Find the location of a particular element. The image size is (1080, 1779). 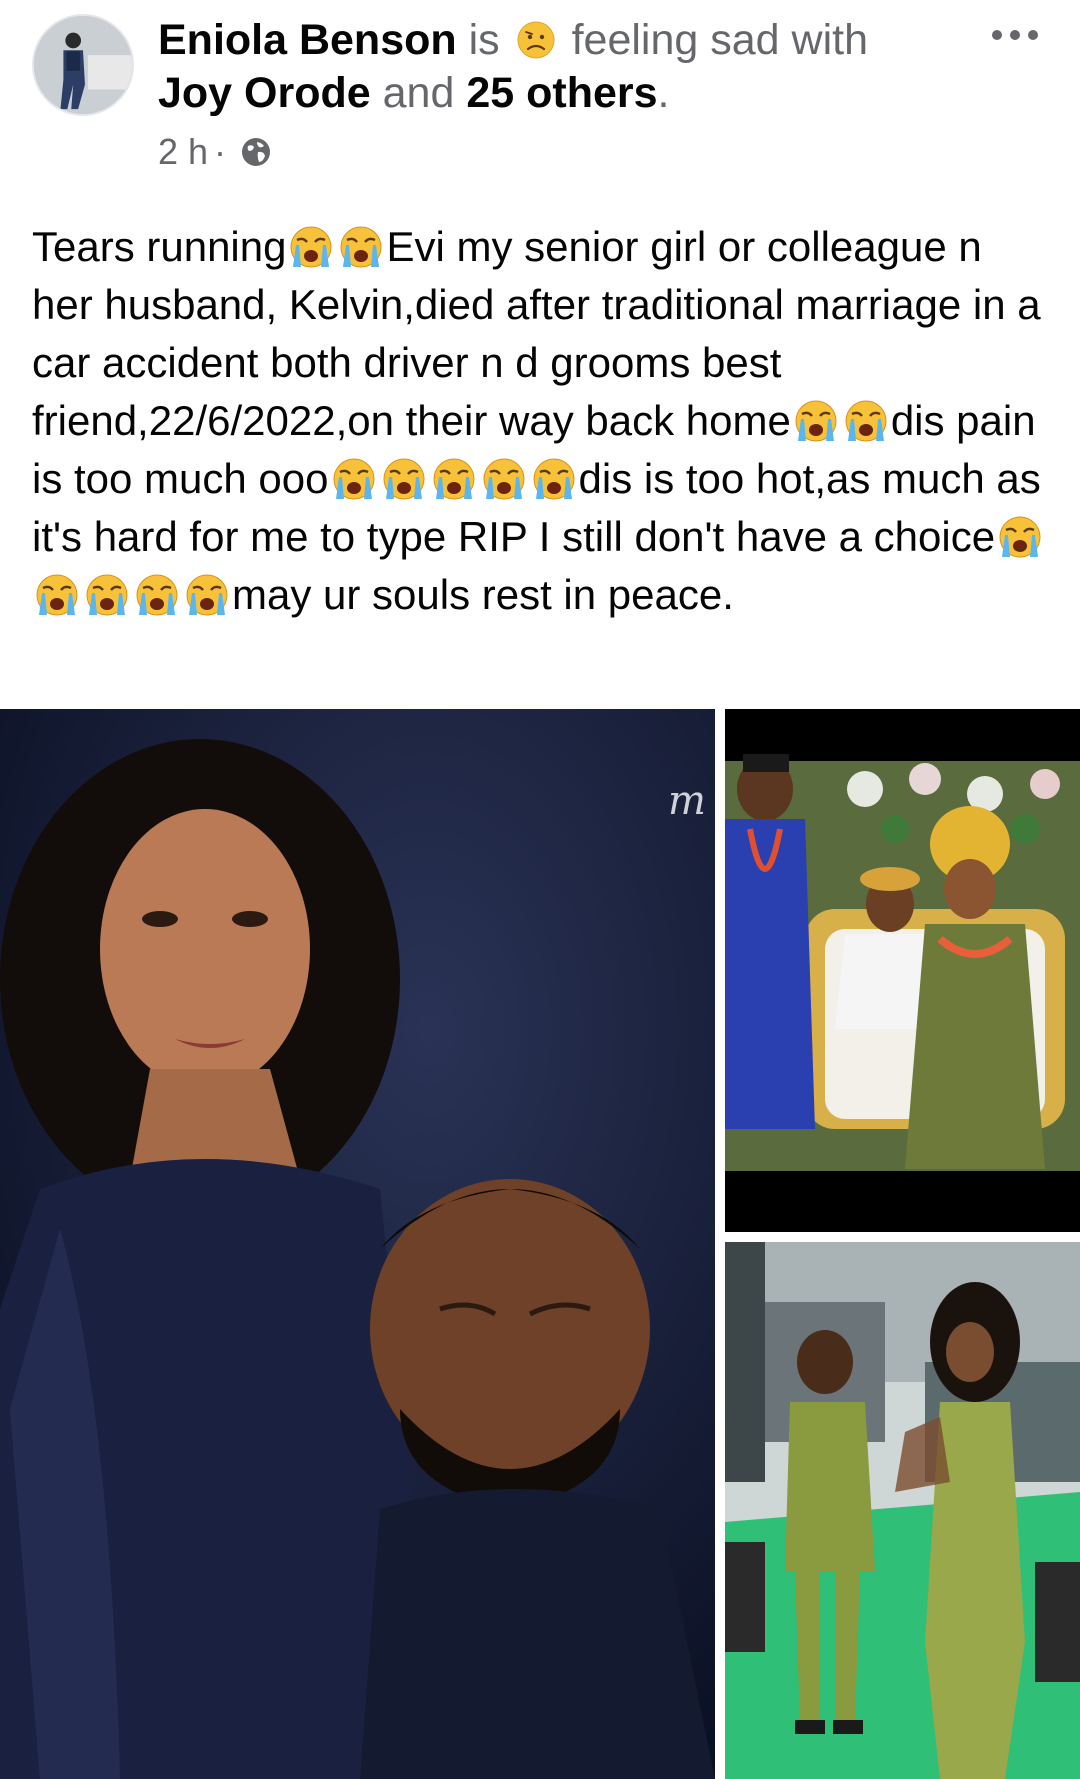

couple-outdoor-photo is located at coordinates (902, 1510).